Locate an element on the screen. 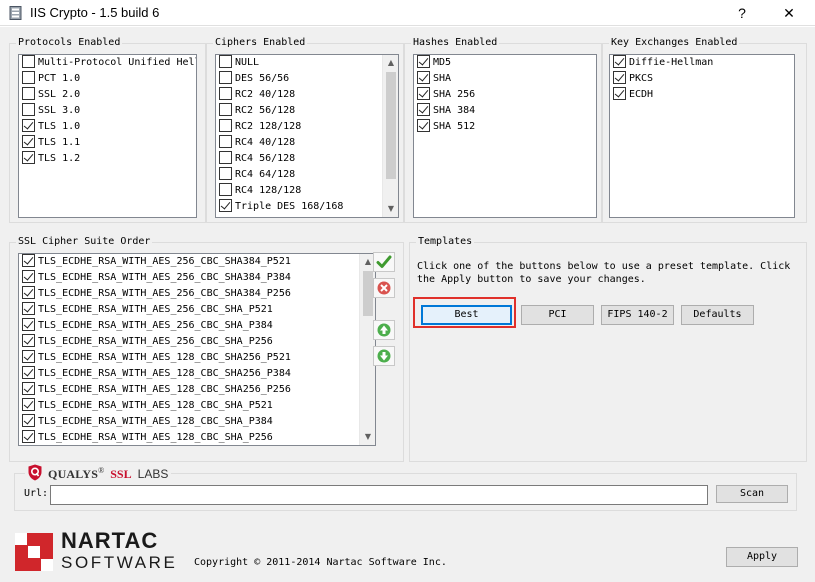 The height and width of the screenshot is (582, 815). list-item-rc4-128-128: RC4 128/128 is located at coordinates (307, 191).